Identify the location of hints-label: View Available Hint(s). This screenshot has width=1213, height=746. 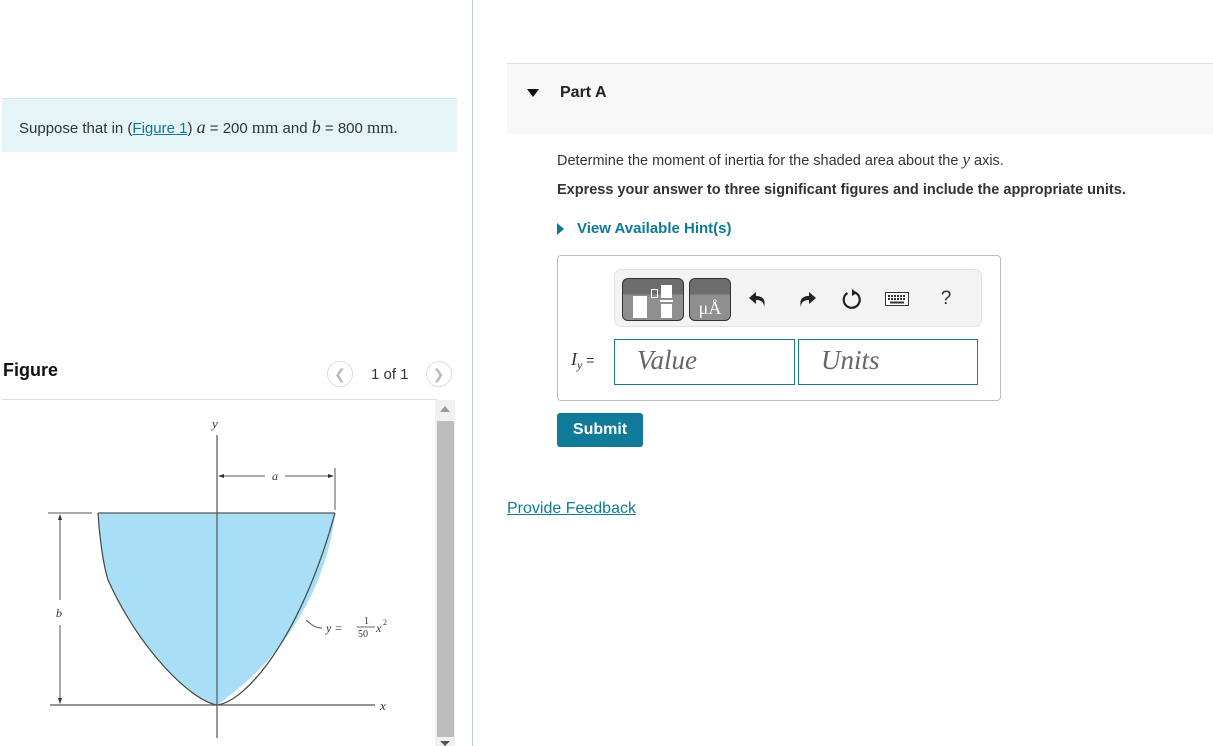
(654, 228).